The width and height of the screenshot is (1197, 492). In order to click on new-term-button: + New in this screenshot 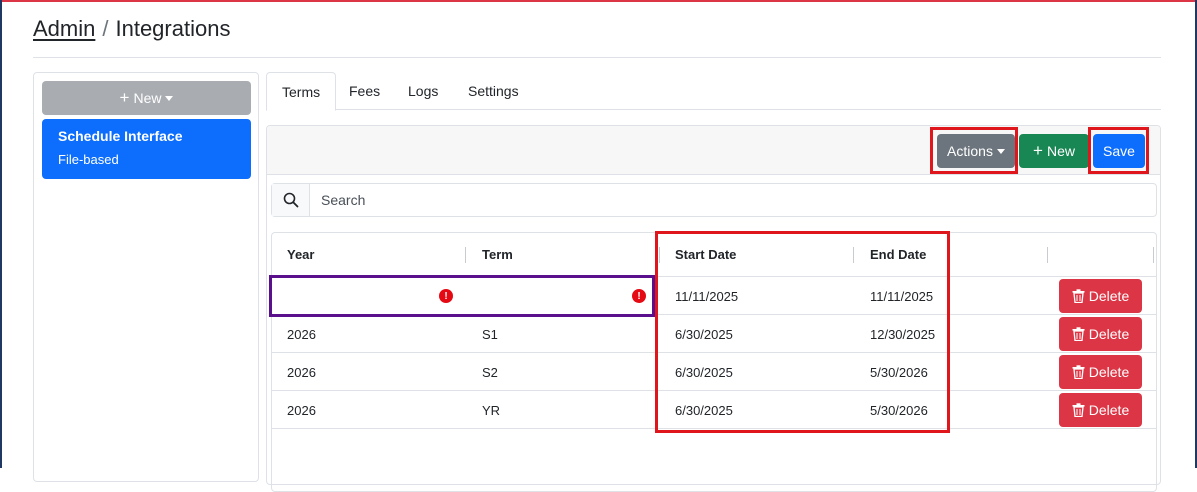, I will do `click(1054, 151)`.